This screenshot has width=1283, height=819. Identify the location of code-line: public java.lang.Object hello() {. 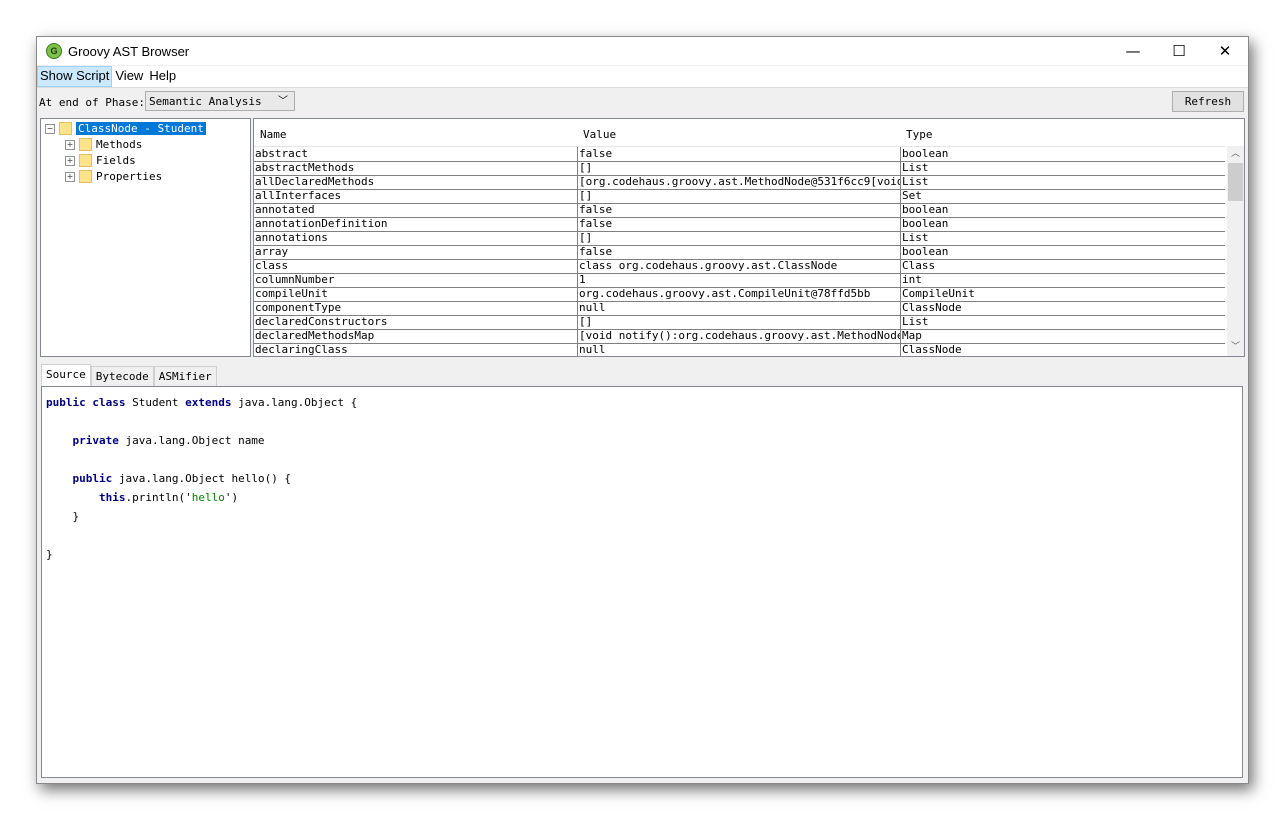
(169, 481).